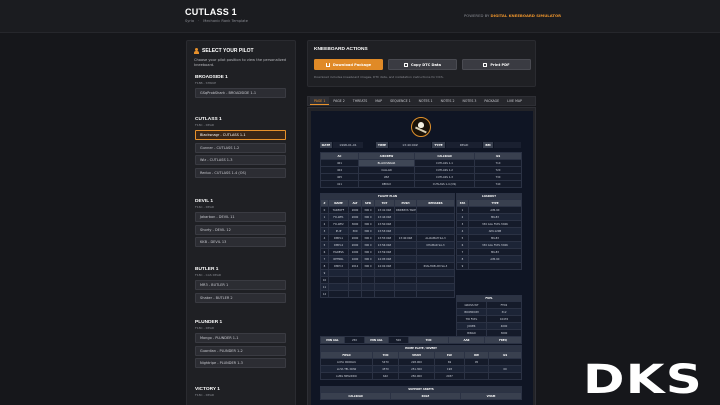 This screenshot has height=405, width=720. I want to click on dks-watermark-logo: DKS, so click(643, 380).